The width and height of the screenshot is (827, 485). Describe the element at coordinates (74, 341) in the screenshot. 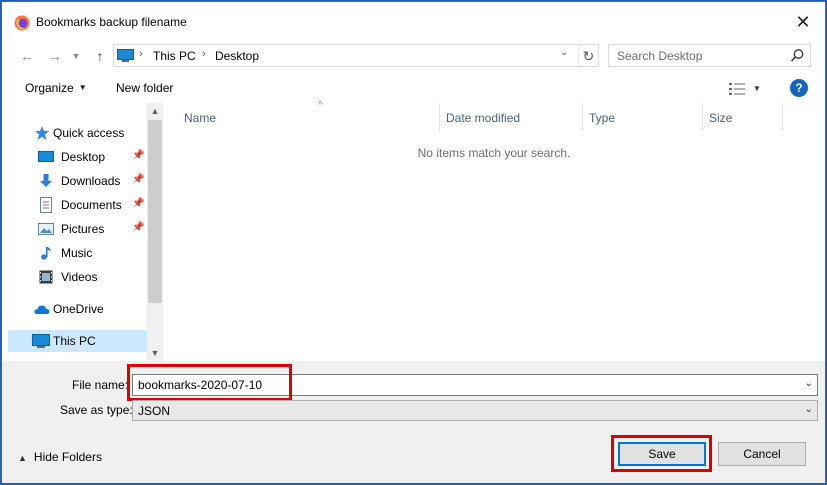

I see `nav-item-label: This PC` at that location.